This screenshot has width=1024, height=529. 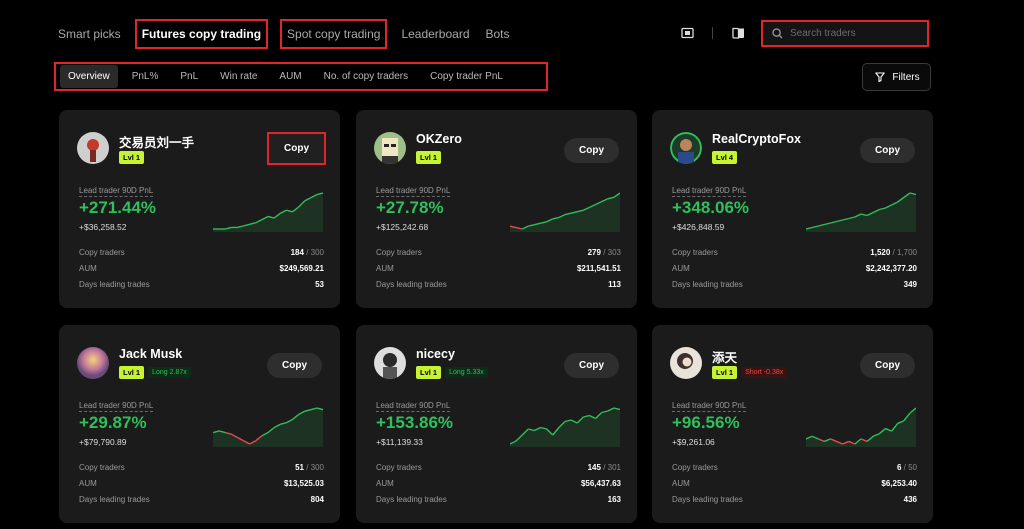 I want to click on position-badge: Short -0.38x, so click(x=764, y=372).